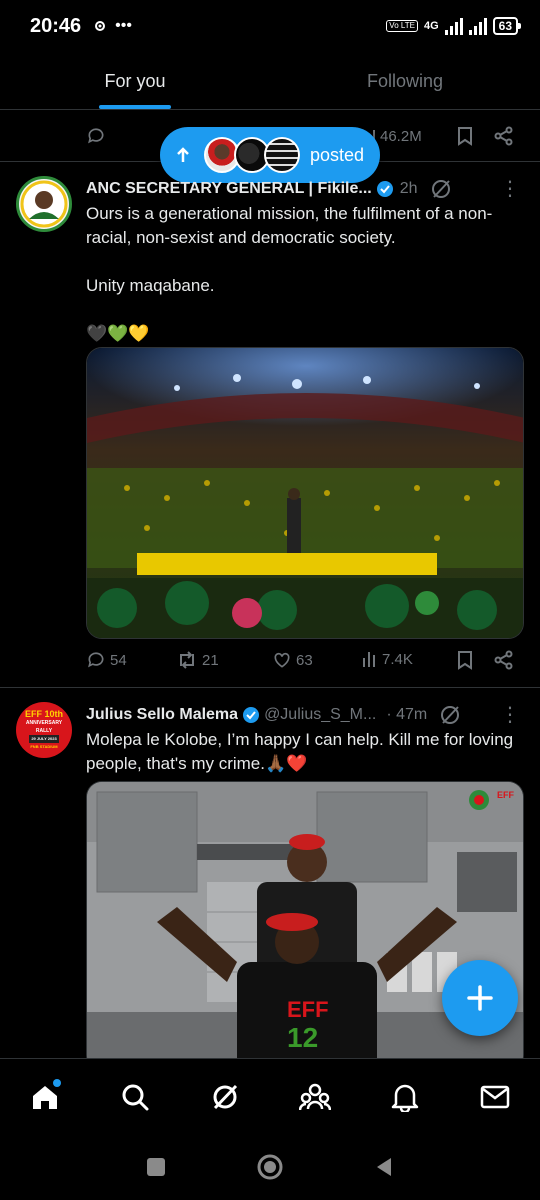 The height and width of the screenshot is (1200, 540). I want to click on status-notification-icons: •••, so click(112, 26).